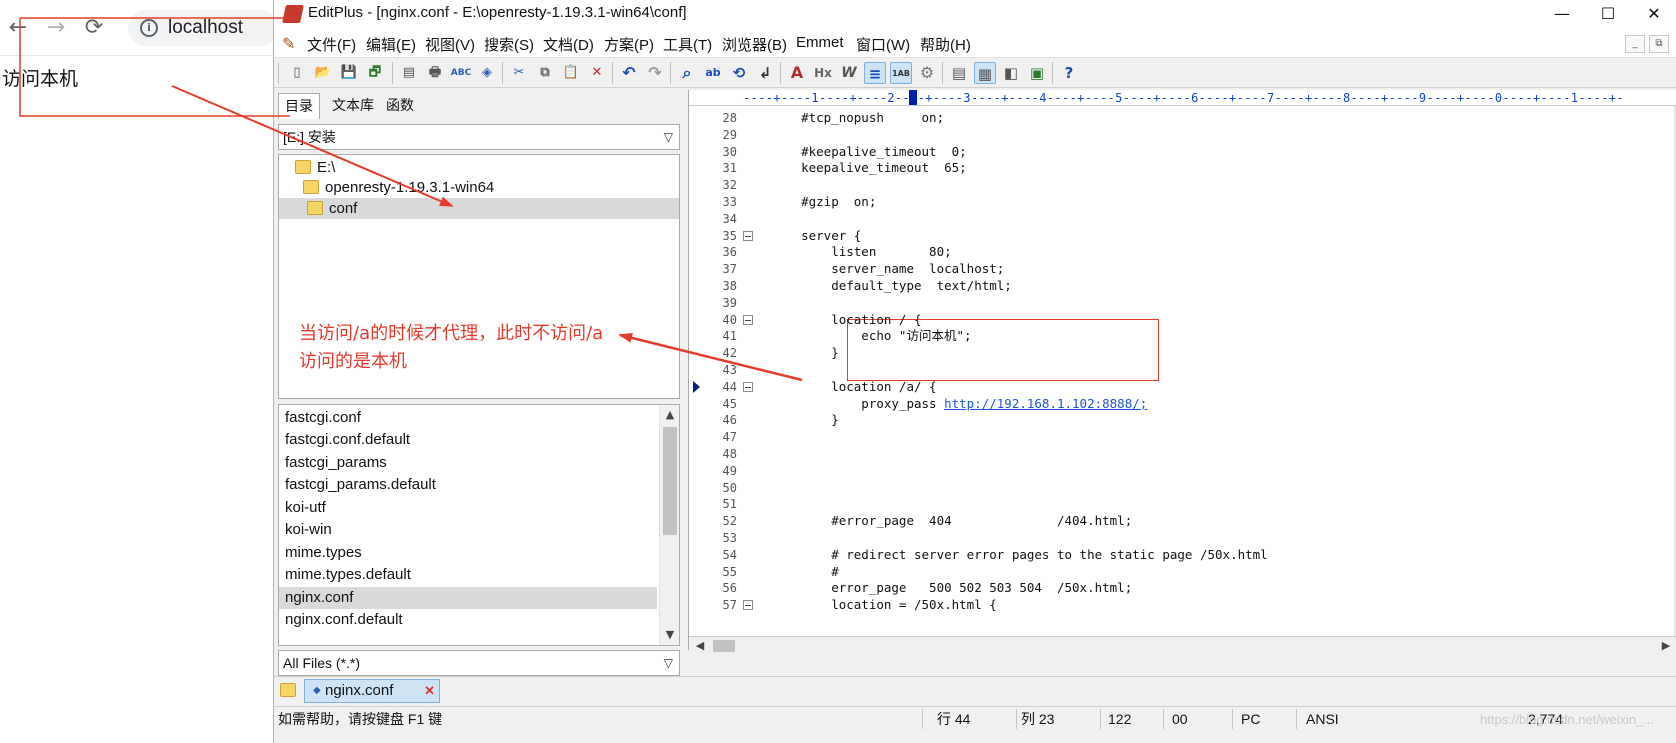 Image resolution: width=1676 pixels, height=743 pixels. What do you see at coordinates (1562, 15) in the screenshot?
I see `minimize-button: —` at bounding box center [1562, 15].